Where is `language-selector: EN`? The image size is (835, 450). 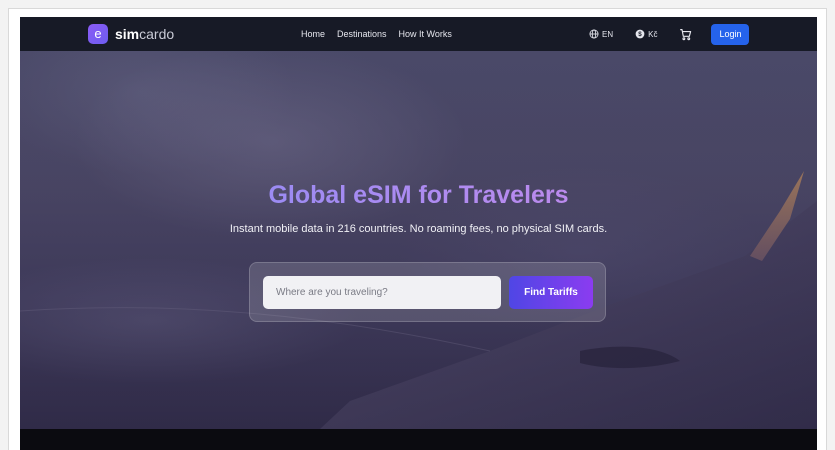
language-selector: EN is located at coordinates (601, 34).